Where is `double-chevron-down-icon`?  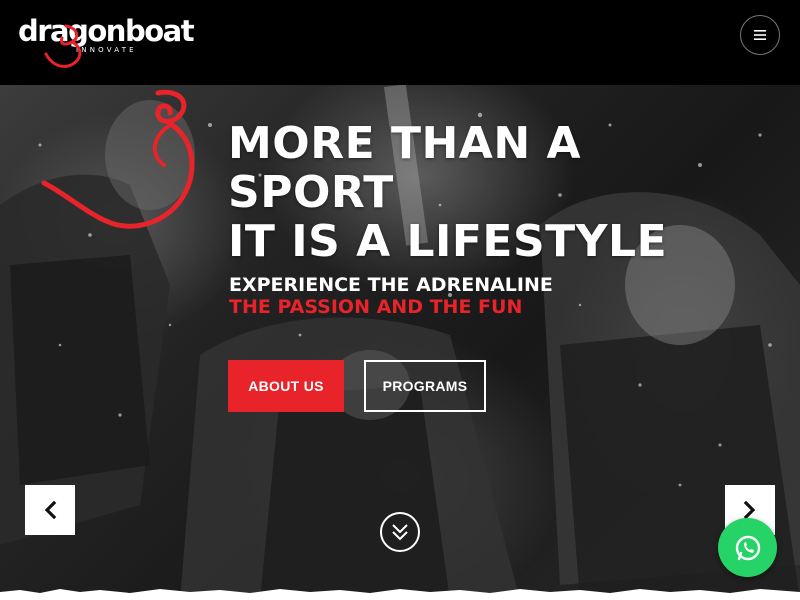 double-chevron-down-icon is located at coordinates (400, 532).